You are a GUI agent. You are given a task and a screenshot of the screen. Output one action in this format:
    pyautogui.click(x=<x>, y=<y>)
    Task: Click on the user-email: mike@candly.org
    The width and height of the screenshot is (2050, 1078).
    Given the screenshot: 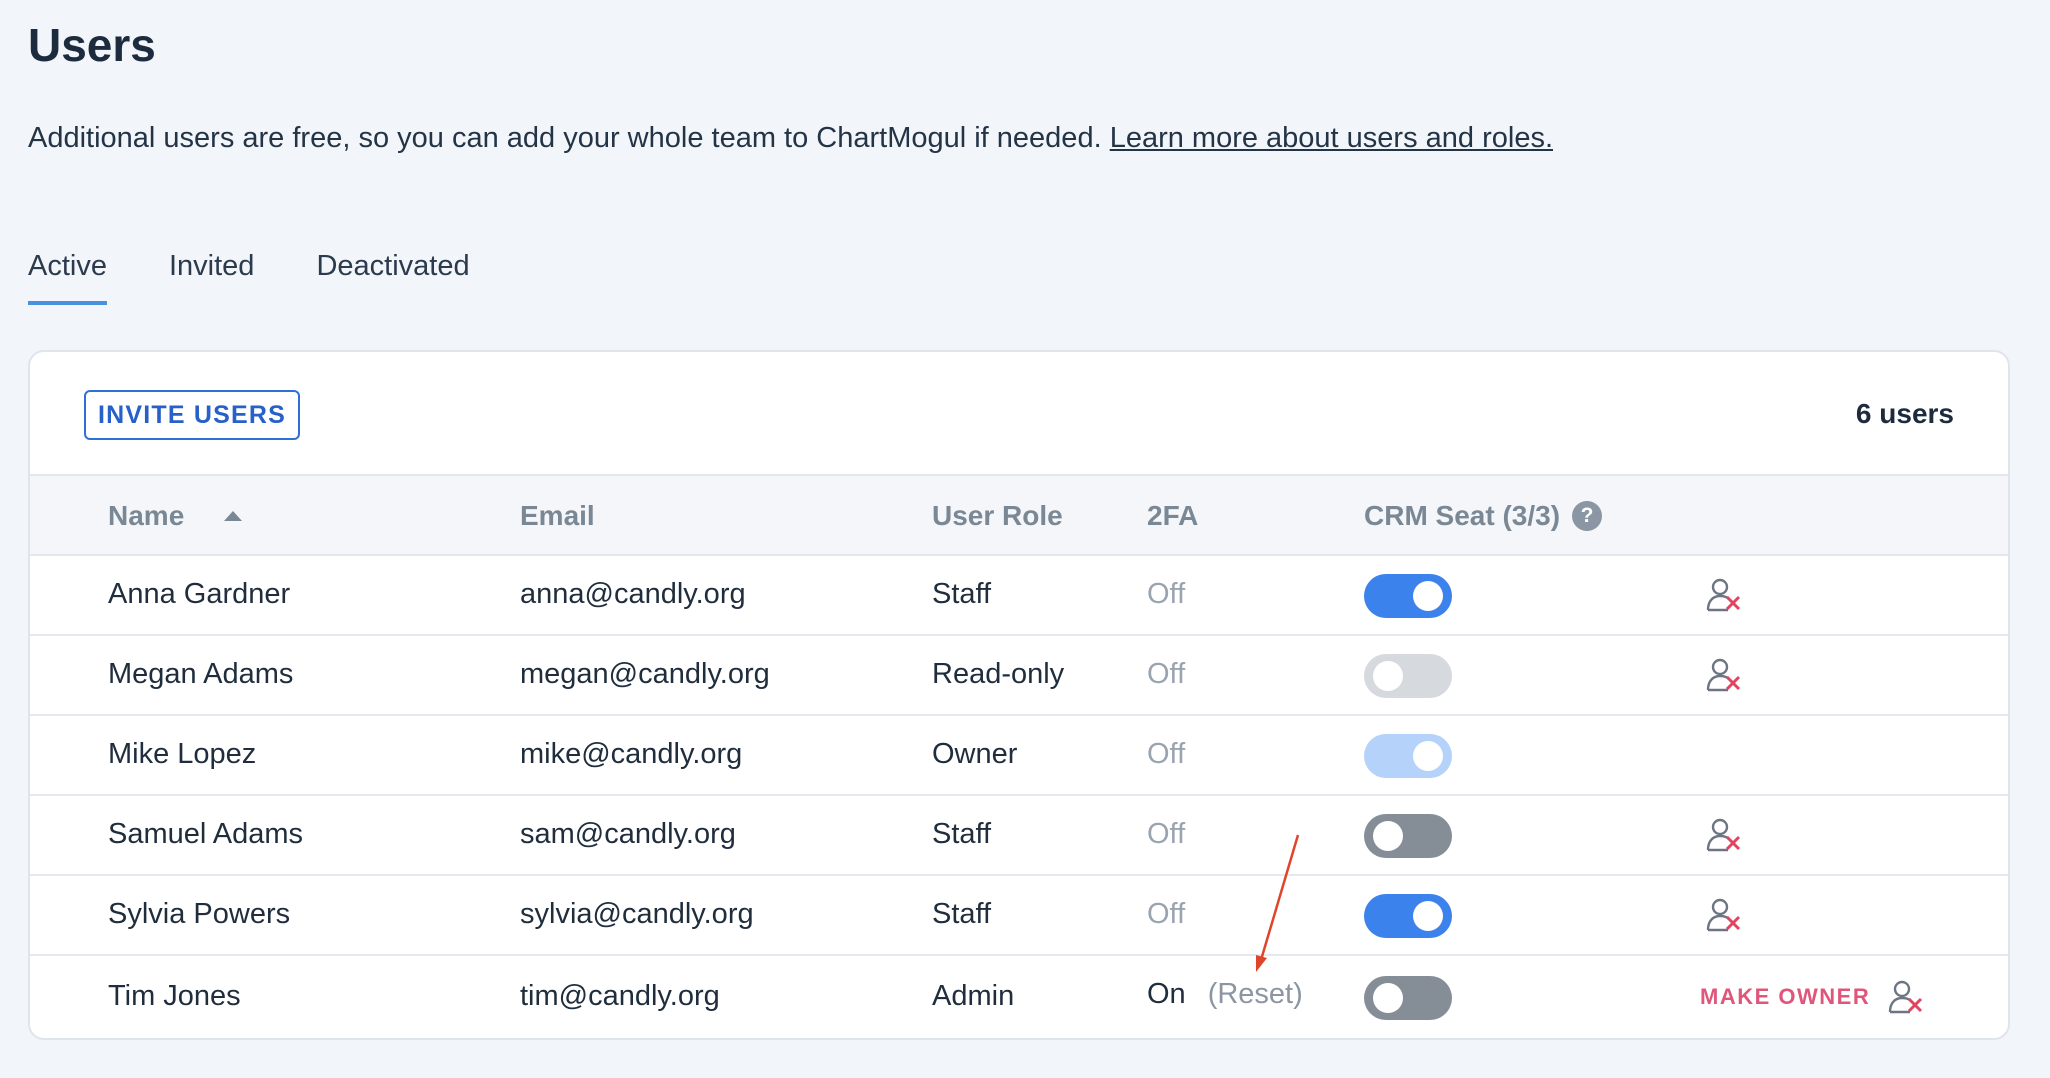 What is the action you would take?
    pyautogui.click(x=631, y=754)
    